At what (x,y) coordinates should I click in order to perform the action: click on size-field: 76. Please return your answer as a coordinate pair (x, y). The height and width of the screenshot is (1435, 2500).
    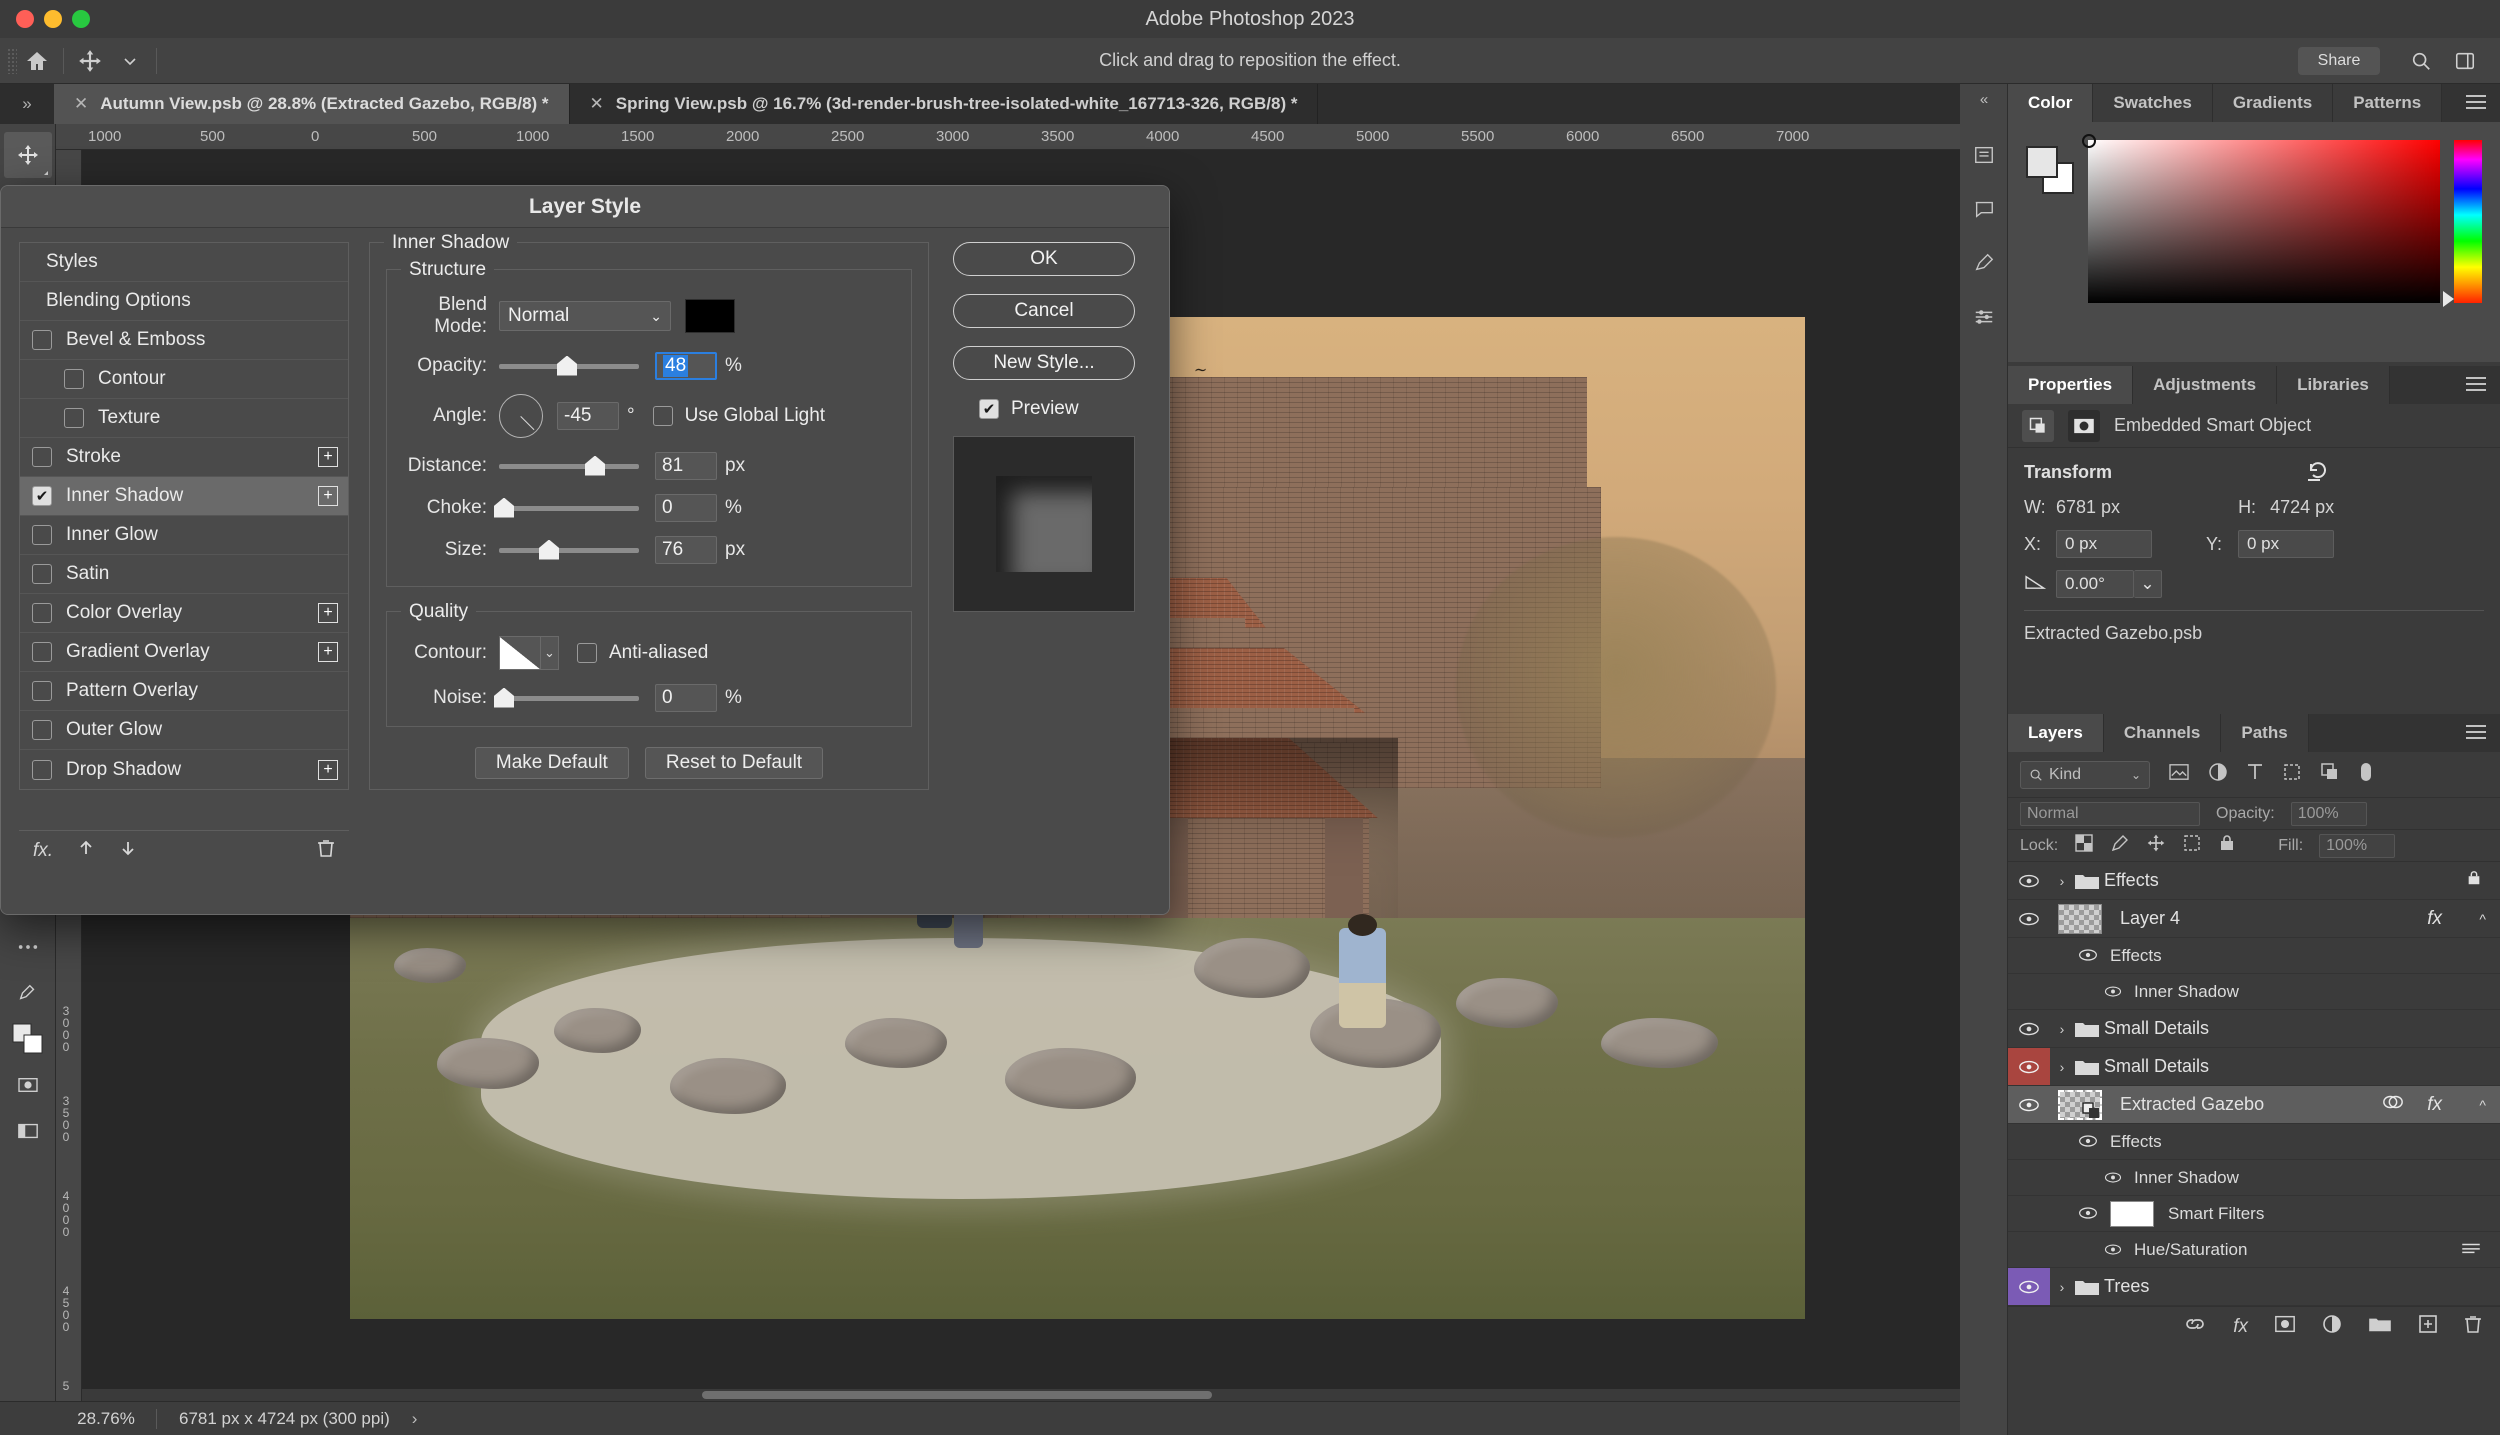
    Looking at the image, I should click on (686, 550).